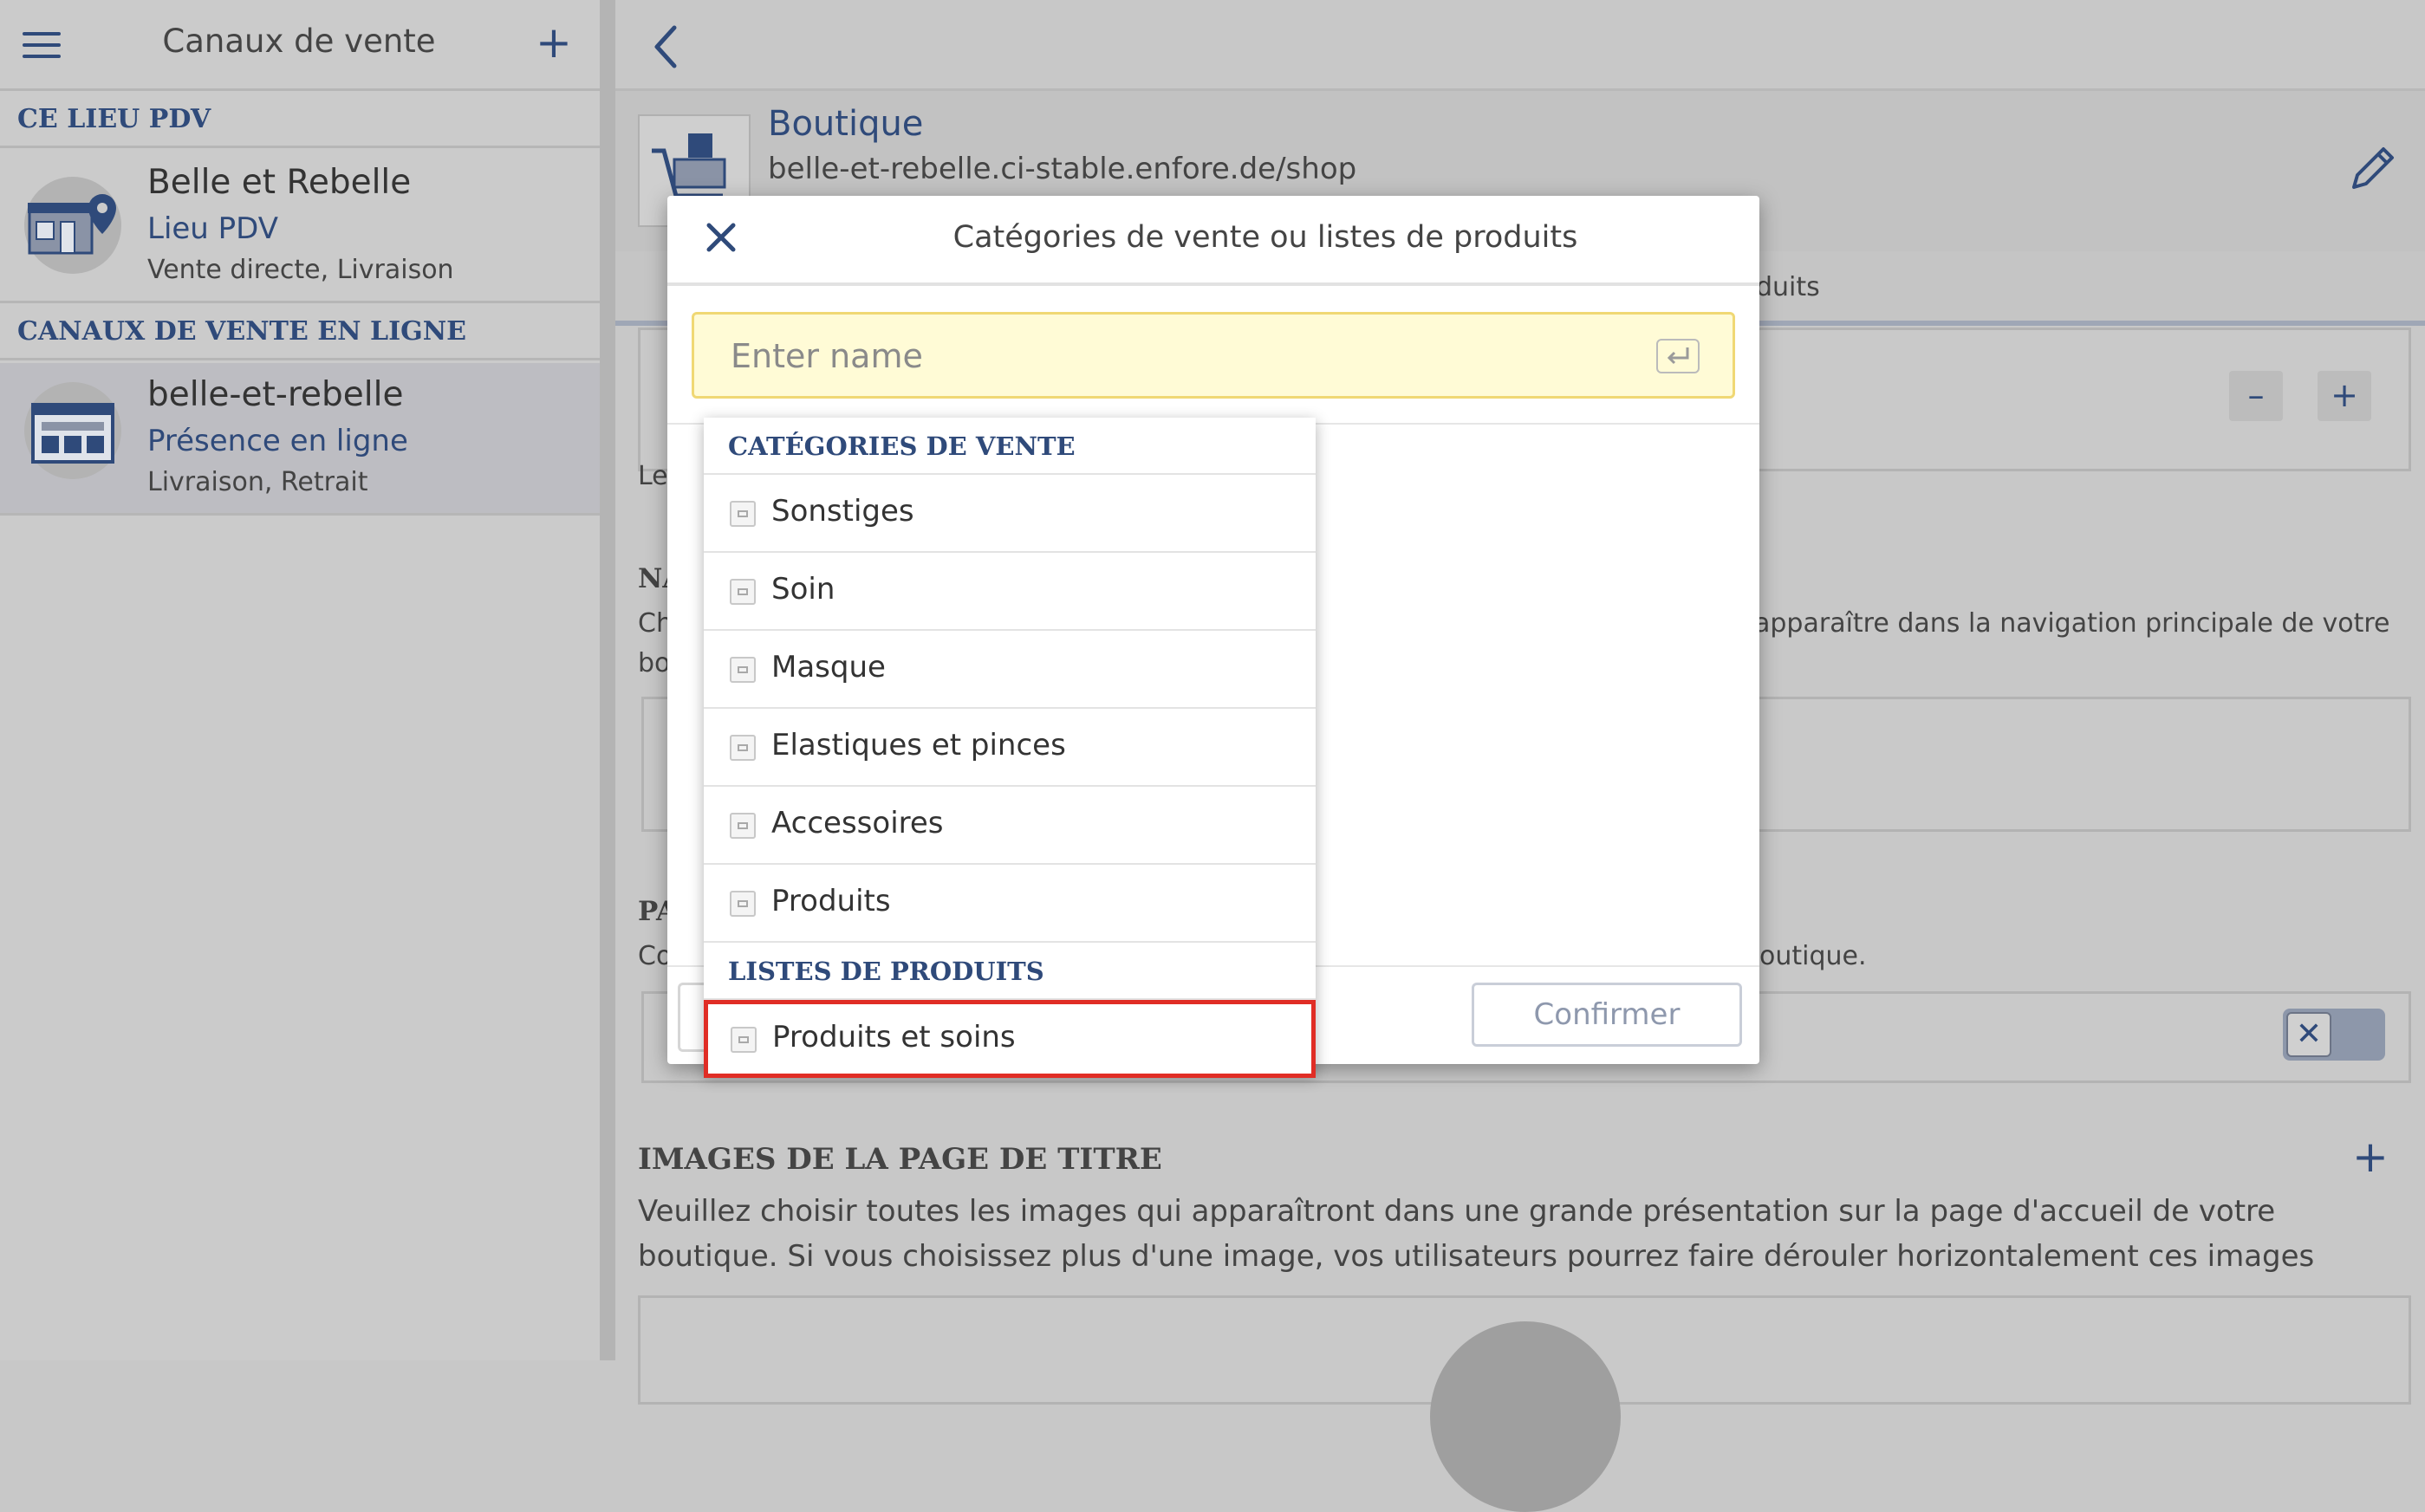 This screenshot has width=2425, height=1512. What do you see at coordinates (803, 589) in the screenshot?
I see `list-item-label: Soin` at bounding box center [803, 589].